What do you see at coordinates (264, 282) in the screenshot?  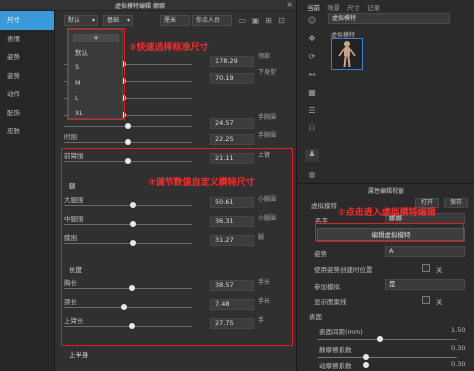 I see `right-col-label: 手长` at bounding box center [264, 282].